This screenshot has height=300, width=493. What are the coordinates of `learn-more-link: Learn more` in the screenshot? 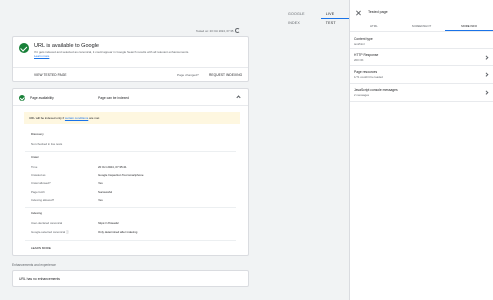 It's located at (41, 56).